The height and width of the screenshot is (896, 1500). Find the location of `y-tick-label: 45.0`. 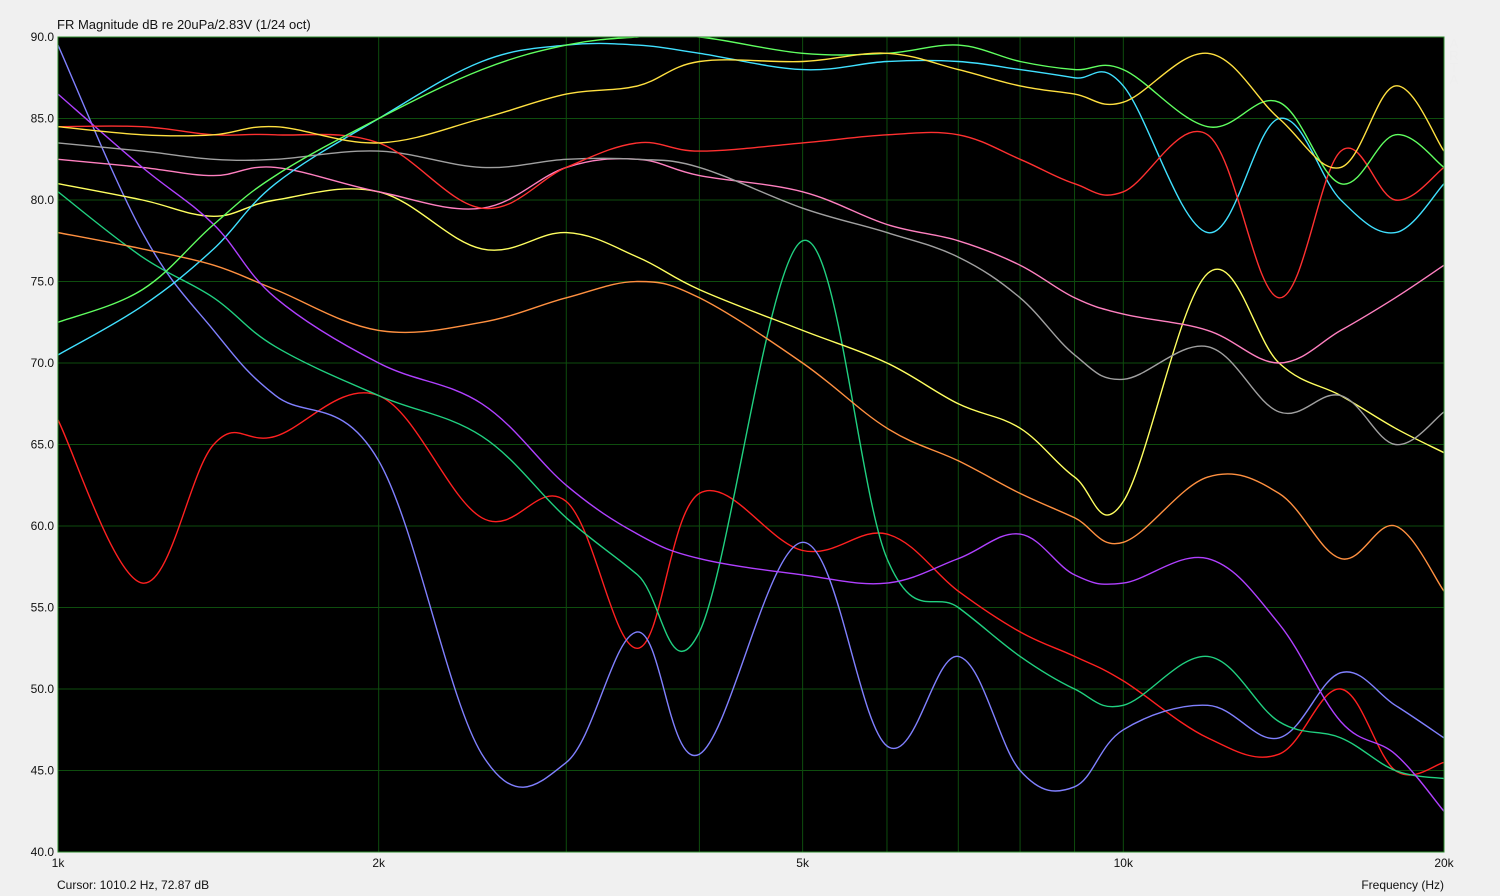

y-tick-label: 45.0 is located at coordinates (43, 771).